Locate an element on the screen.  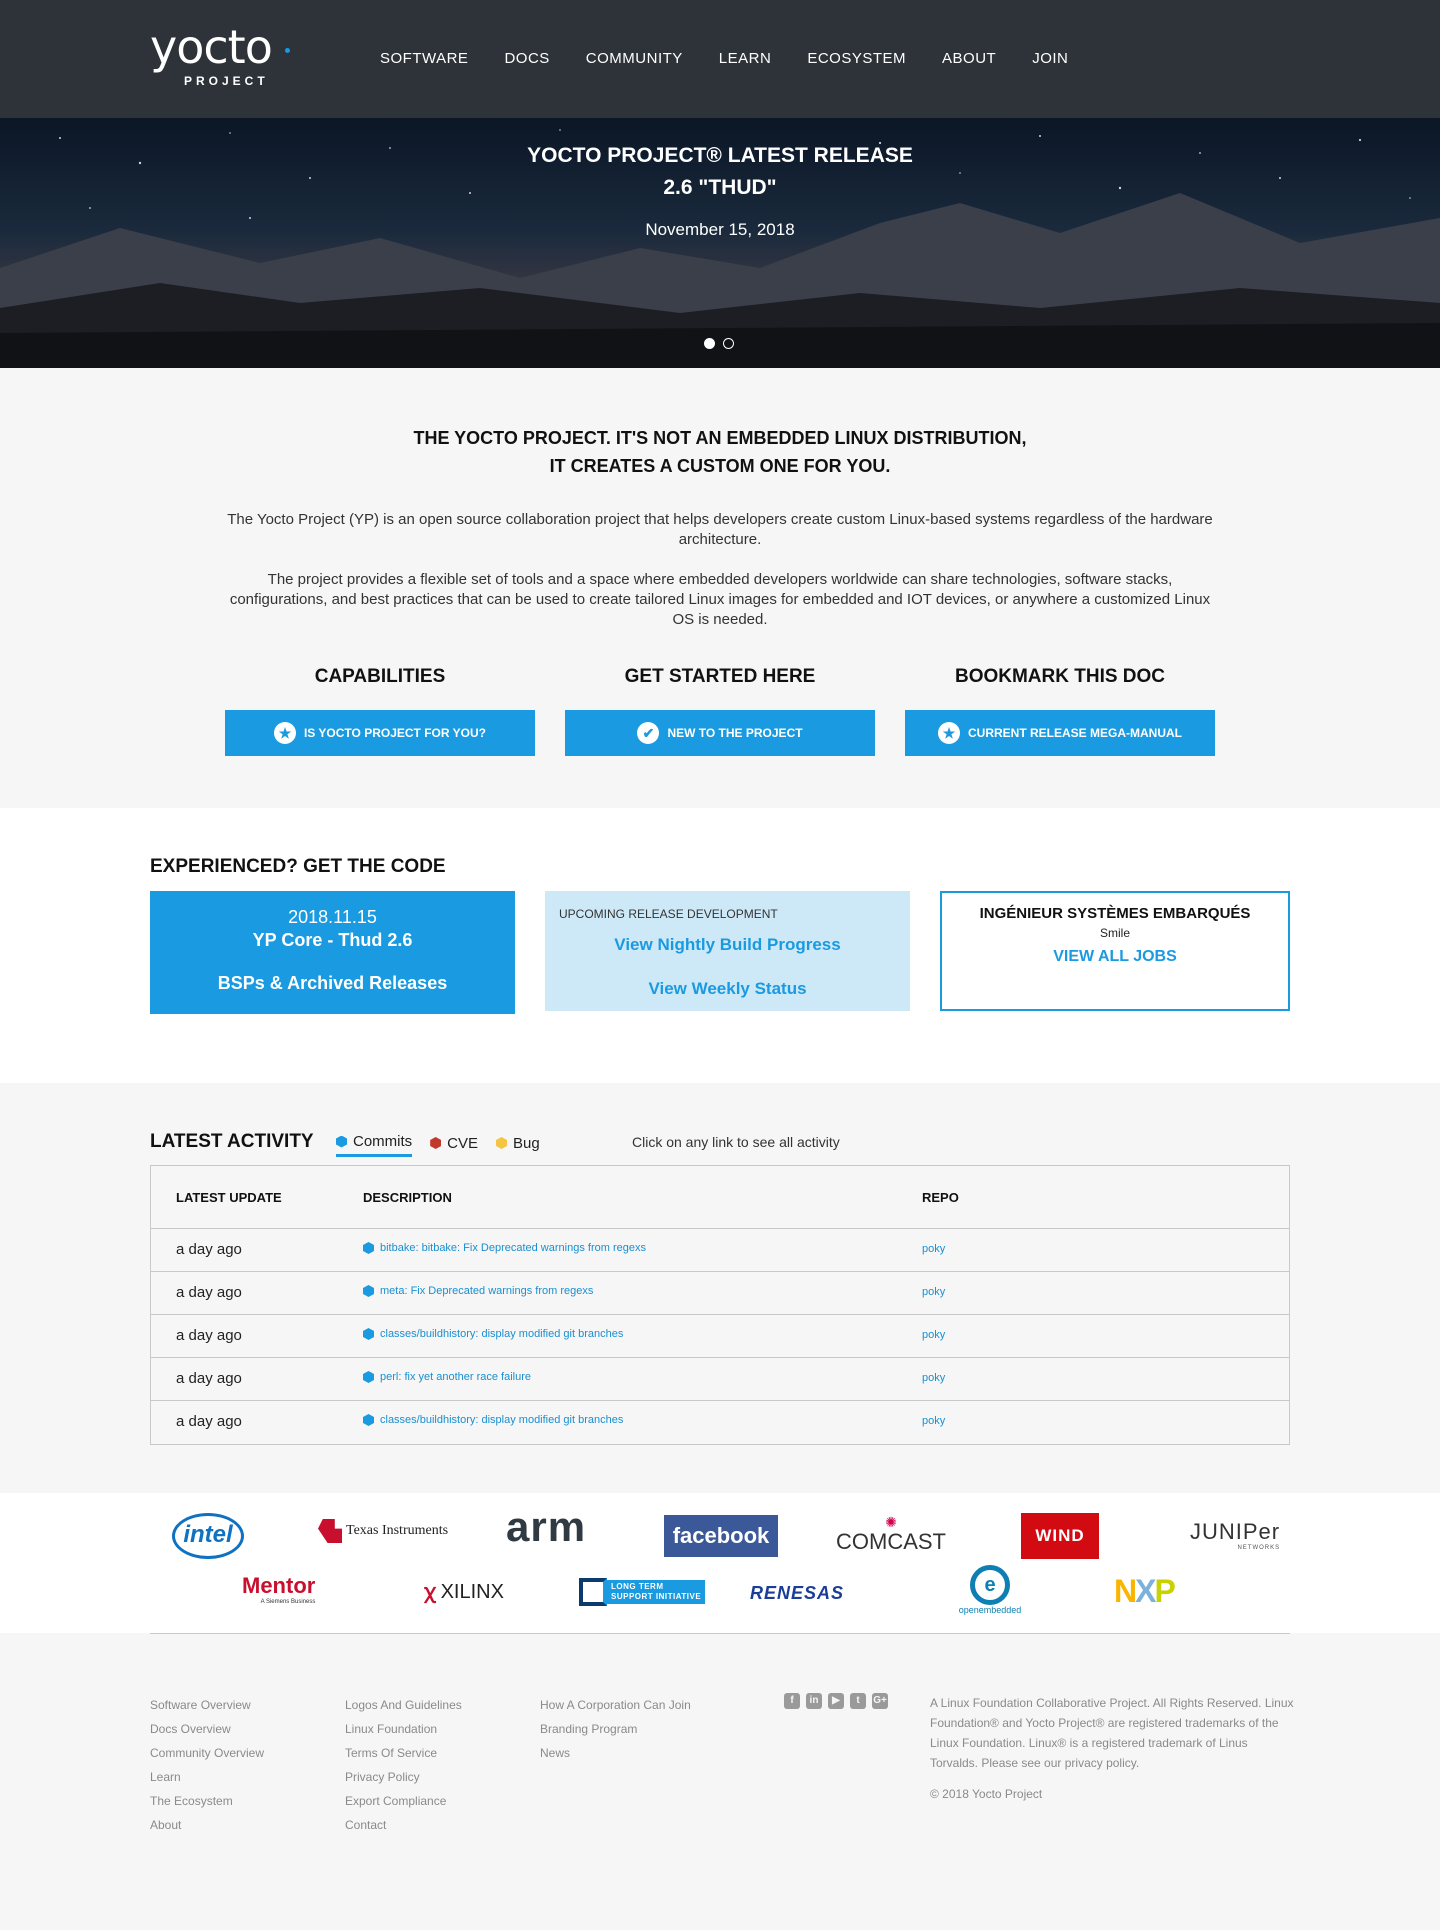
tab-cve: CVE is located at coordinates (454, 1145).